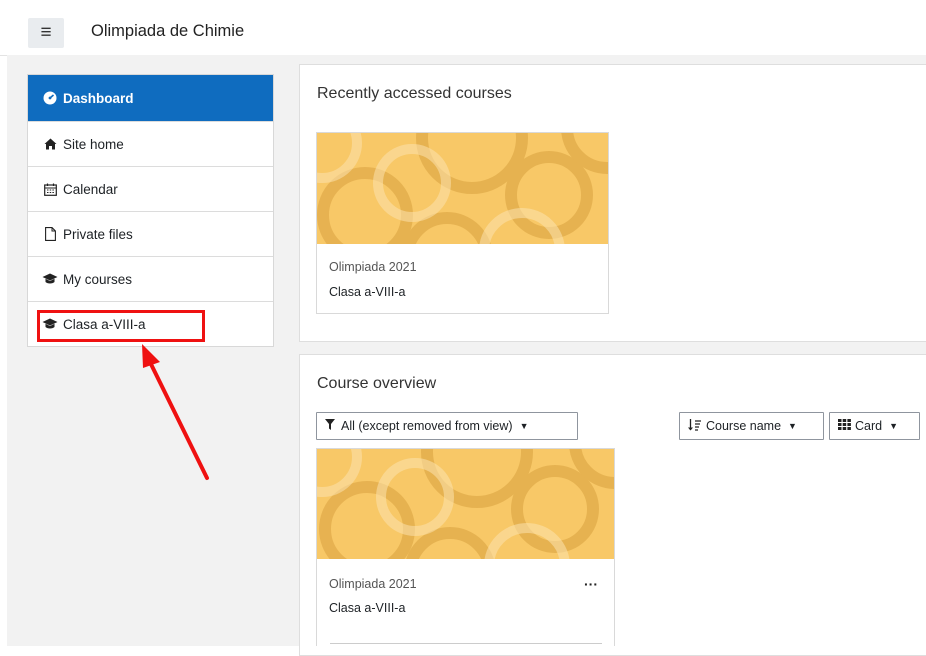 This screenshot has height=656, width=926. What do you see at coordinates (466, 643) in the screenshot?
I see `card-divider` at bounding box center [466, 643].